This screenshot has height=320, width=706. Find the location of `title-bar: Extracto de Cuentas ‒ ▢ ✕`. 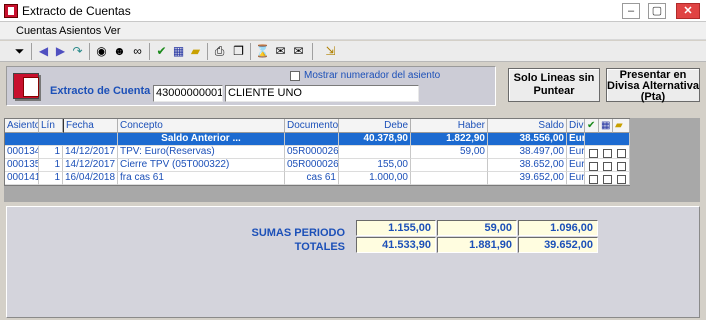

title-bar: Extracto de Cuentas ‒ ▢ ✕ is located at coordinates (353, 11).